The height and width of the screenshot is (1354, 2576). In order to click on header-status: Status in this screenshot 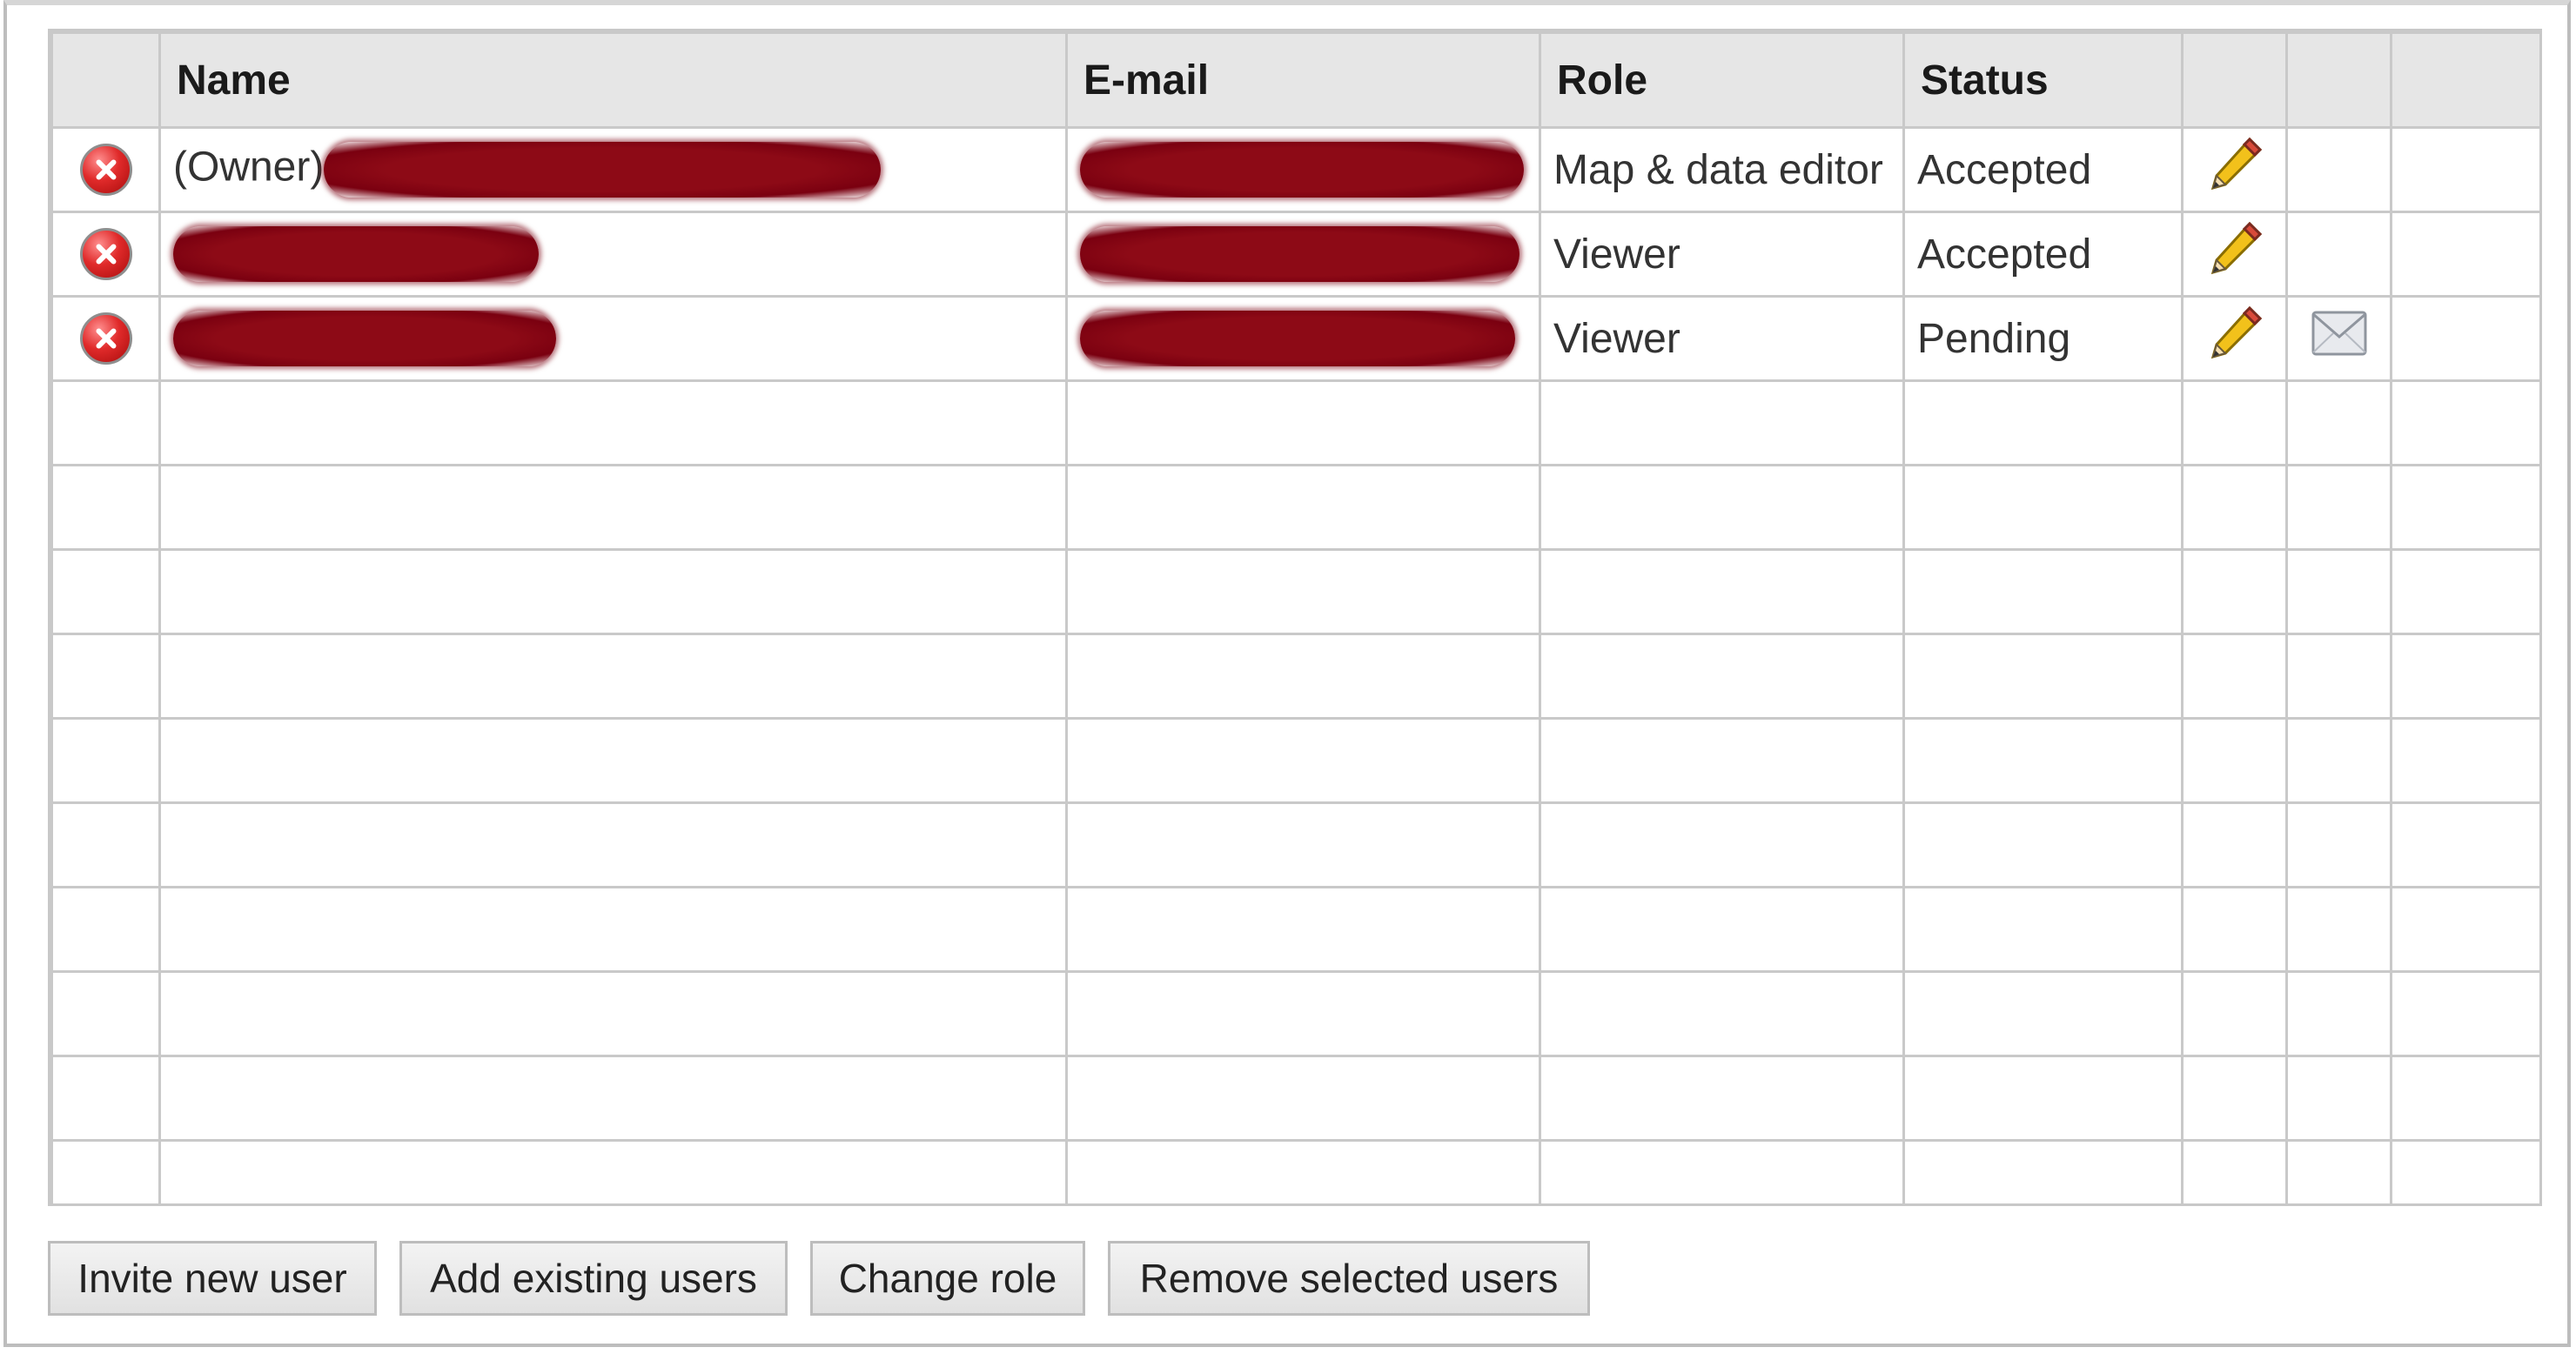, I will do `click(2043, 80)`.